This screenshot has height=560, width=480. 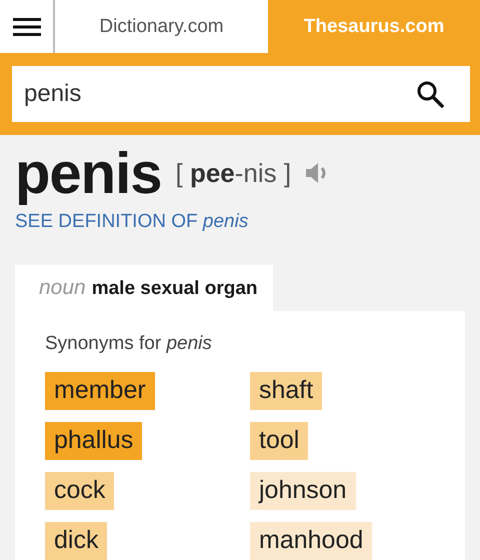 What do you see at coordinates (279, 441) in the screenshot?
I see `synonym-link: tool` at bounding box center [279, 441].